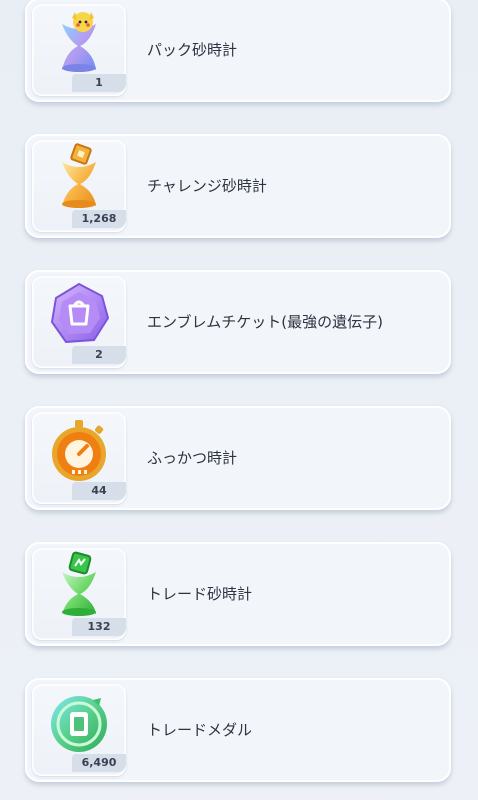 The image size is (478, 800). Describe the element at coordinates (99, 491) in the screenshot. I see `item-count: 44` at that location.